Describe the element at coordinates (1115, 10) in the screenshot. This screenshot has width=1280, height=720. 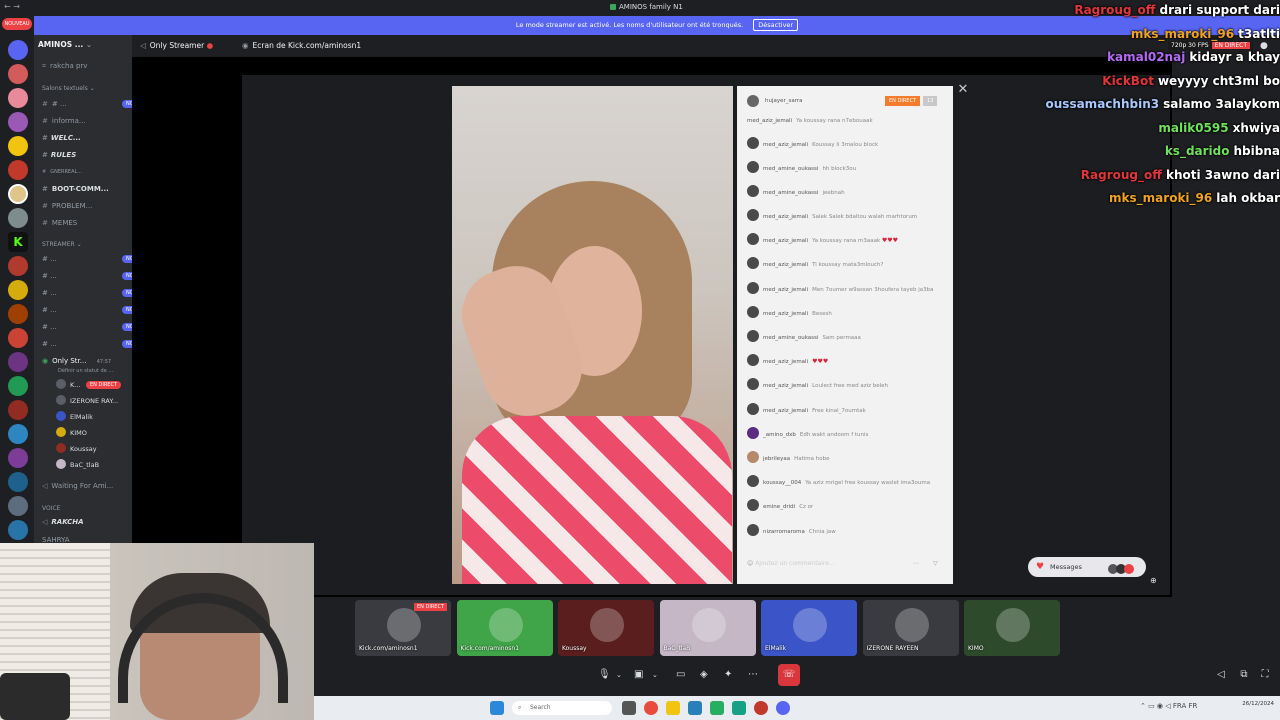
I see `kick-chat-user: Ragroug_off` at that location.